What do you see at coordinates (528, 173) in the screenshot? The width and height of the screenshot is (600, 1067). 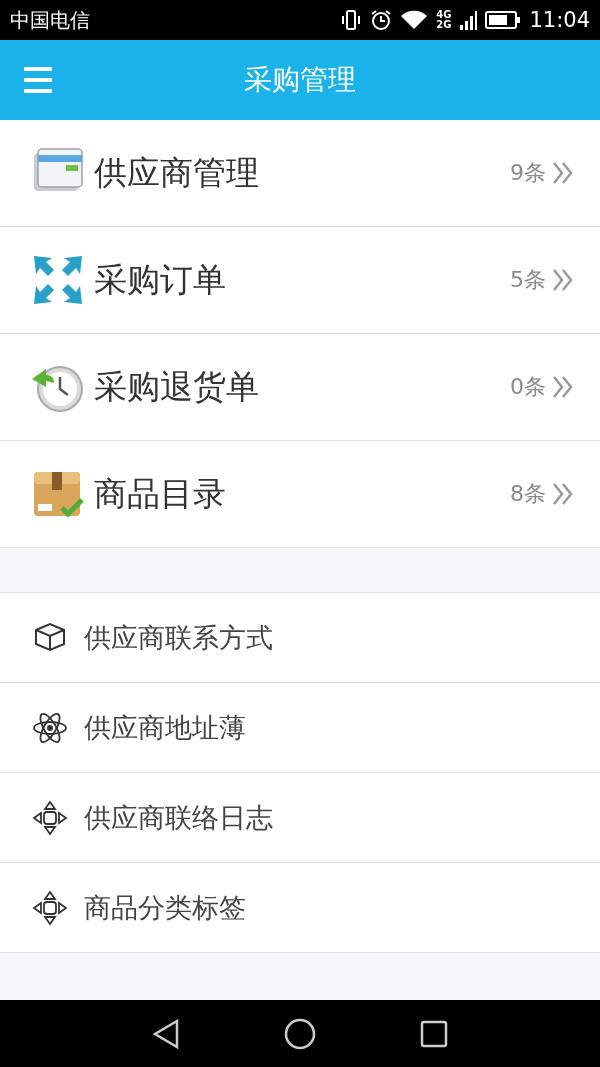 I see `item-count: 9条` at bounding box center [528, 173].